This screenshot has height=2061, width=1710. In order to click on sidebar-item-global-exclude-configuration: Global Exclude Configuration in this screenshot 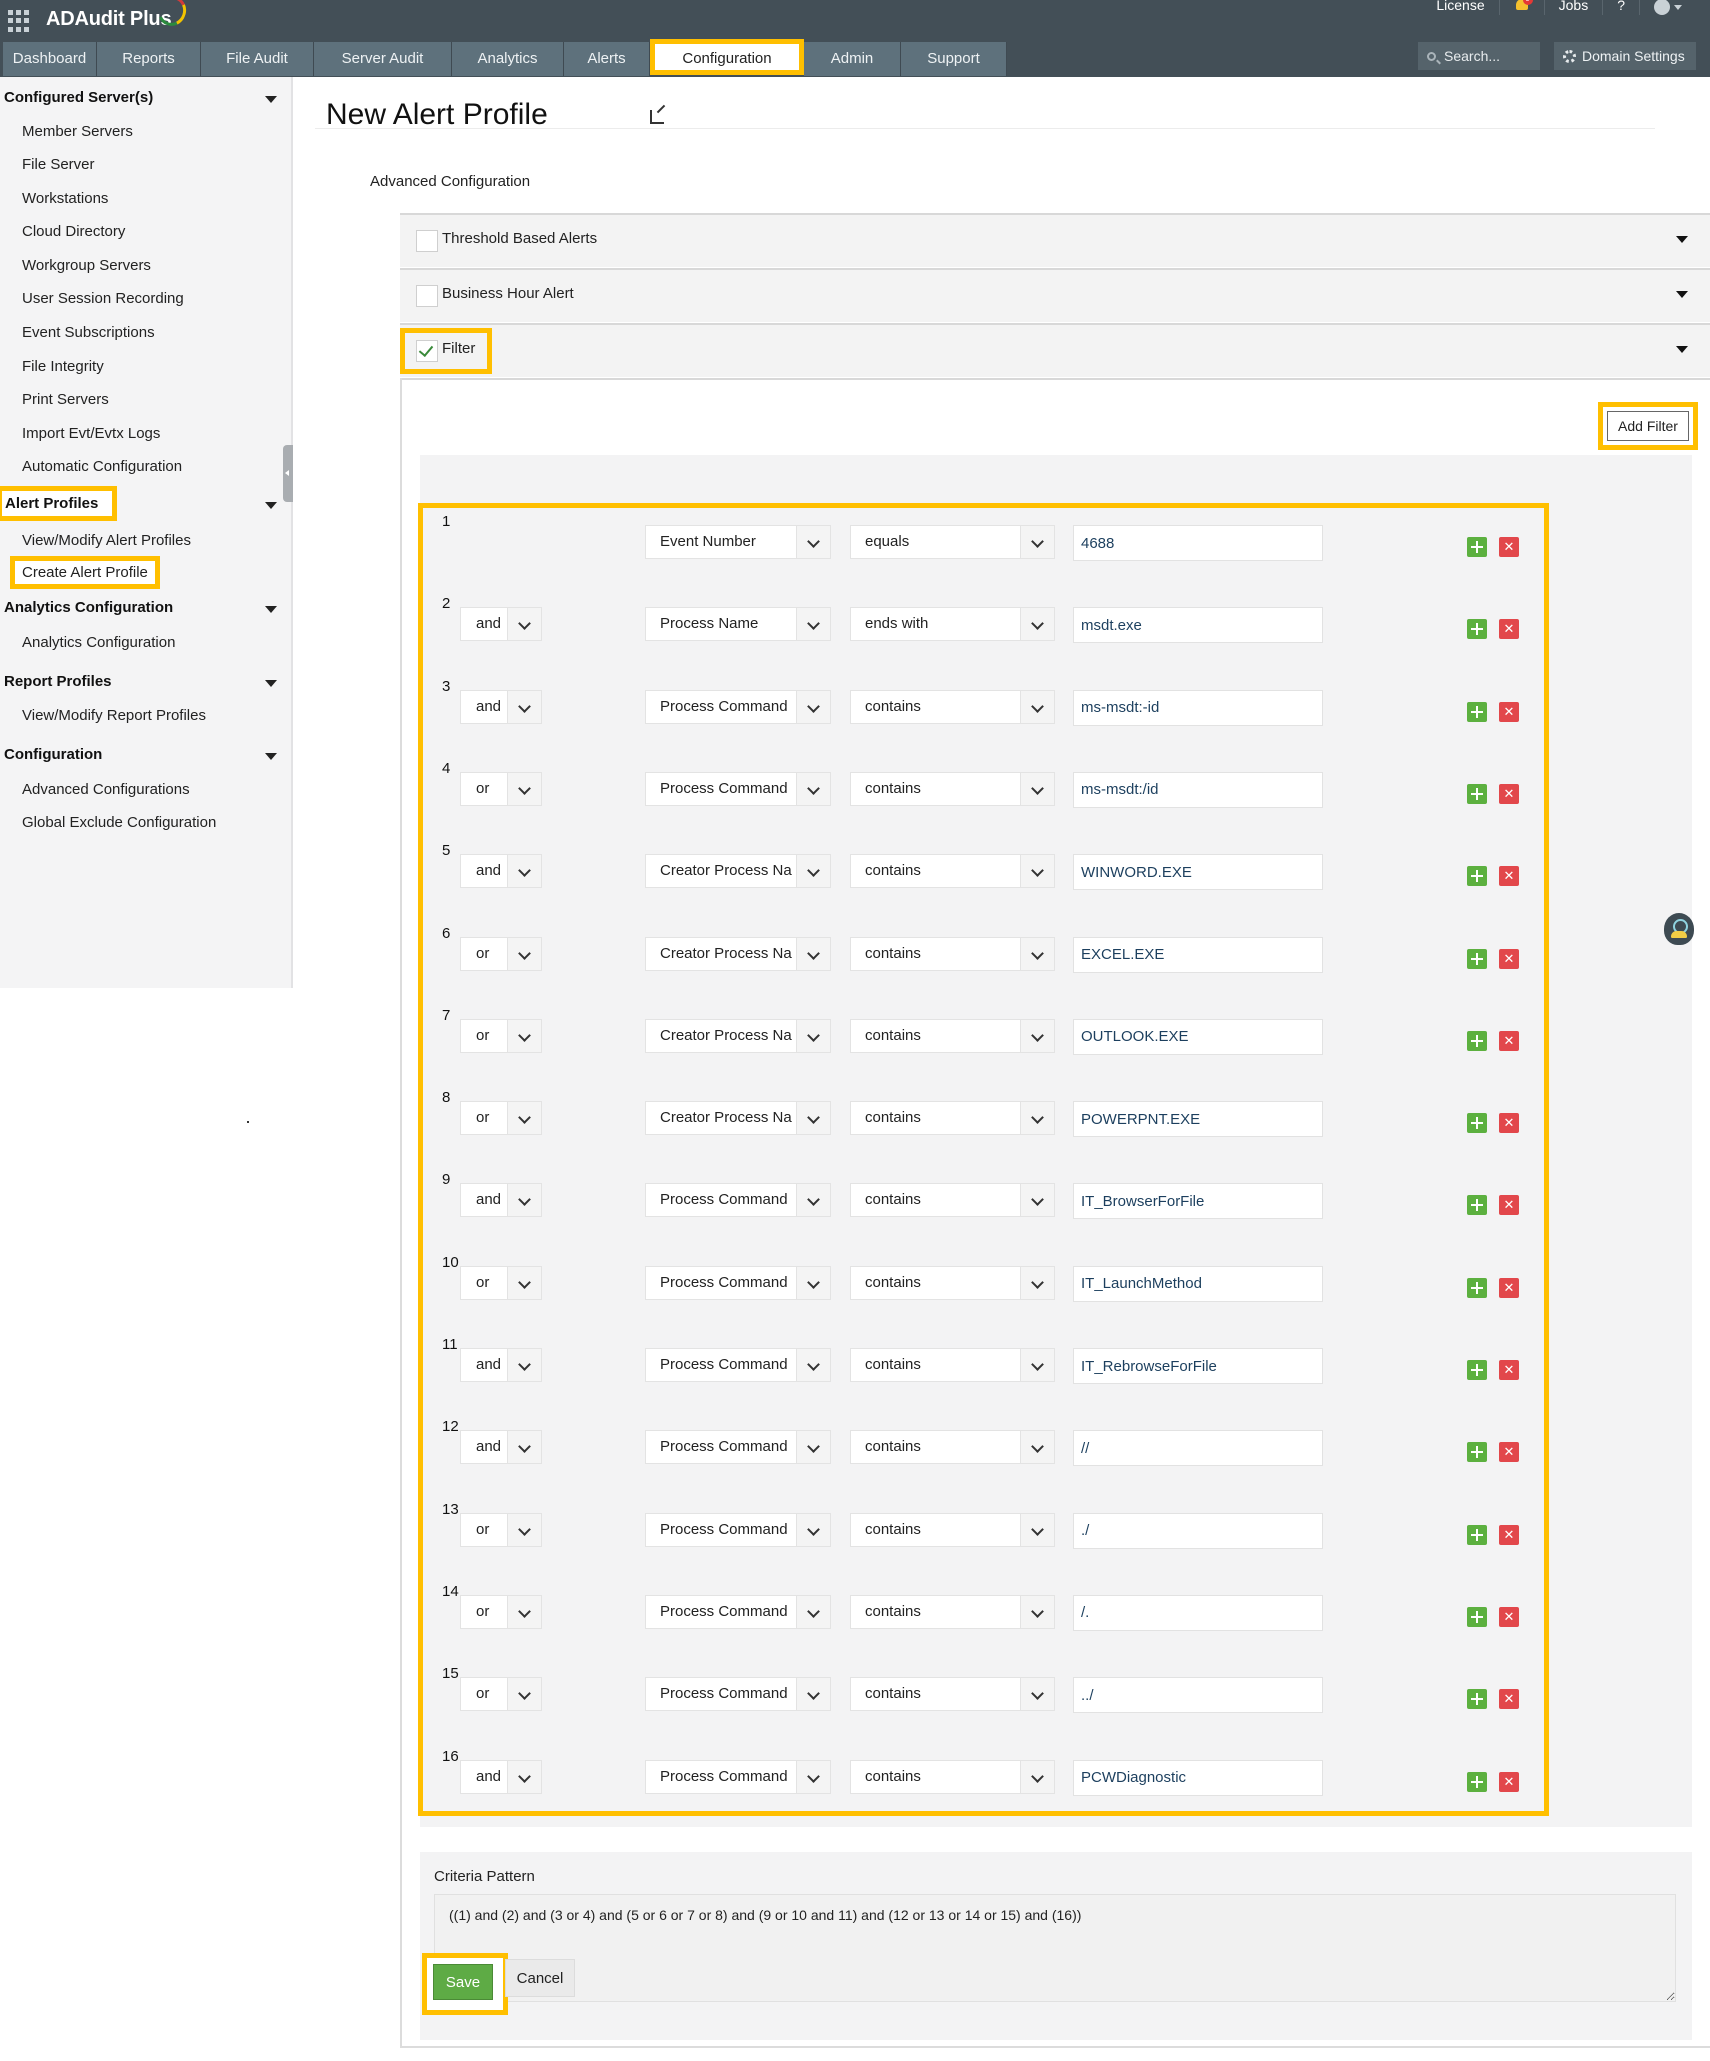, I will do `click(119, 822)`.